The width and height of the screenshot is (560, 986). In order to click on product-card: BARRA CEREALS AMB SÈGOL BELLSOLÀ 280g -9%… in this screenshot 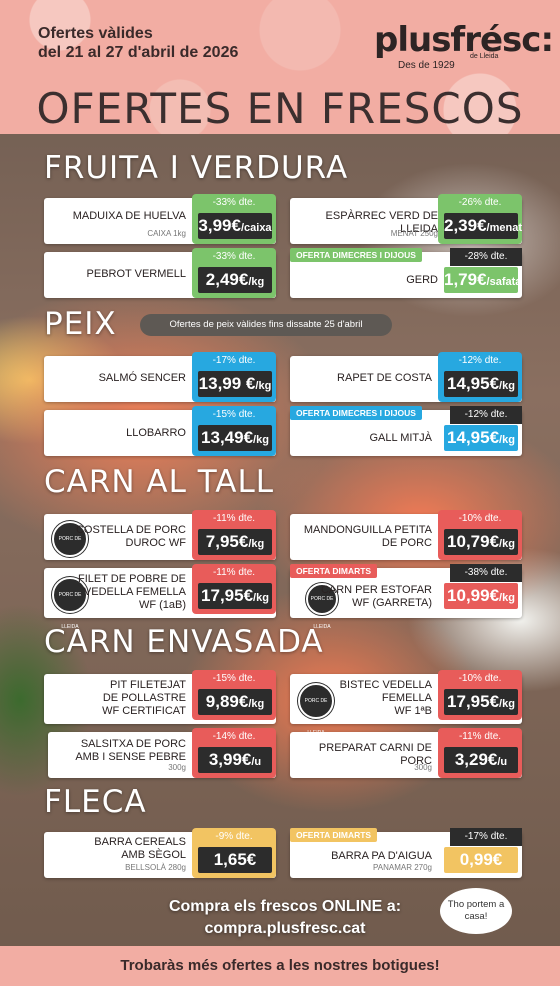, I will do `click(160, 853)`.